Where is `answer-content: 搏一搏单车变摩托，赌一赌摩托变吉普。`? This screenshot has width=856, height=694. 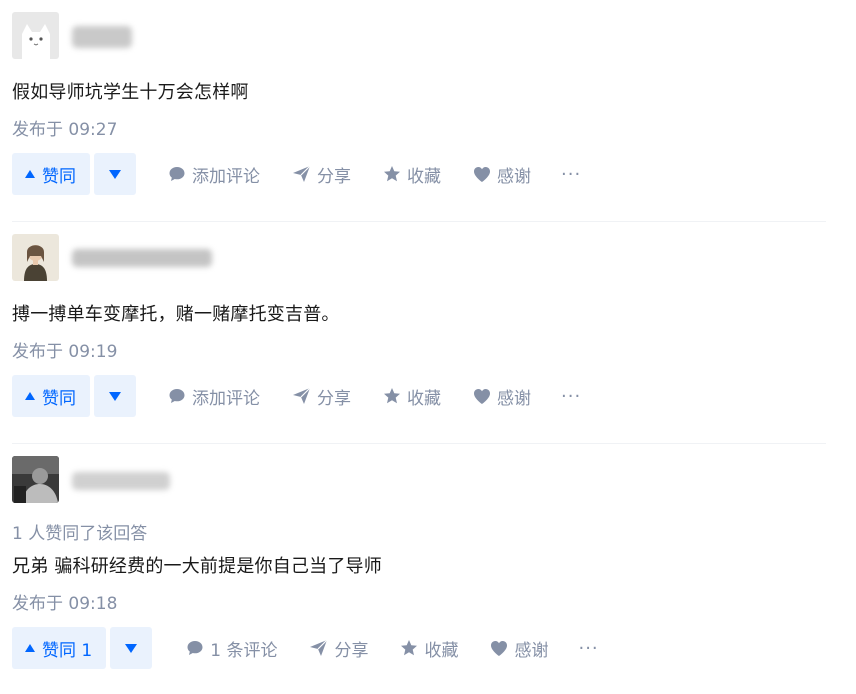 answer-content: 搏一搏单车变摩托，赌一赌摩托变吉普。 is located at coordinates (176, 314).